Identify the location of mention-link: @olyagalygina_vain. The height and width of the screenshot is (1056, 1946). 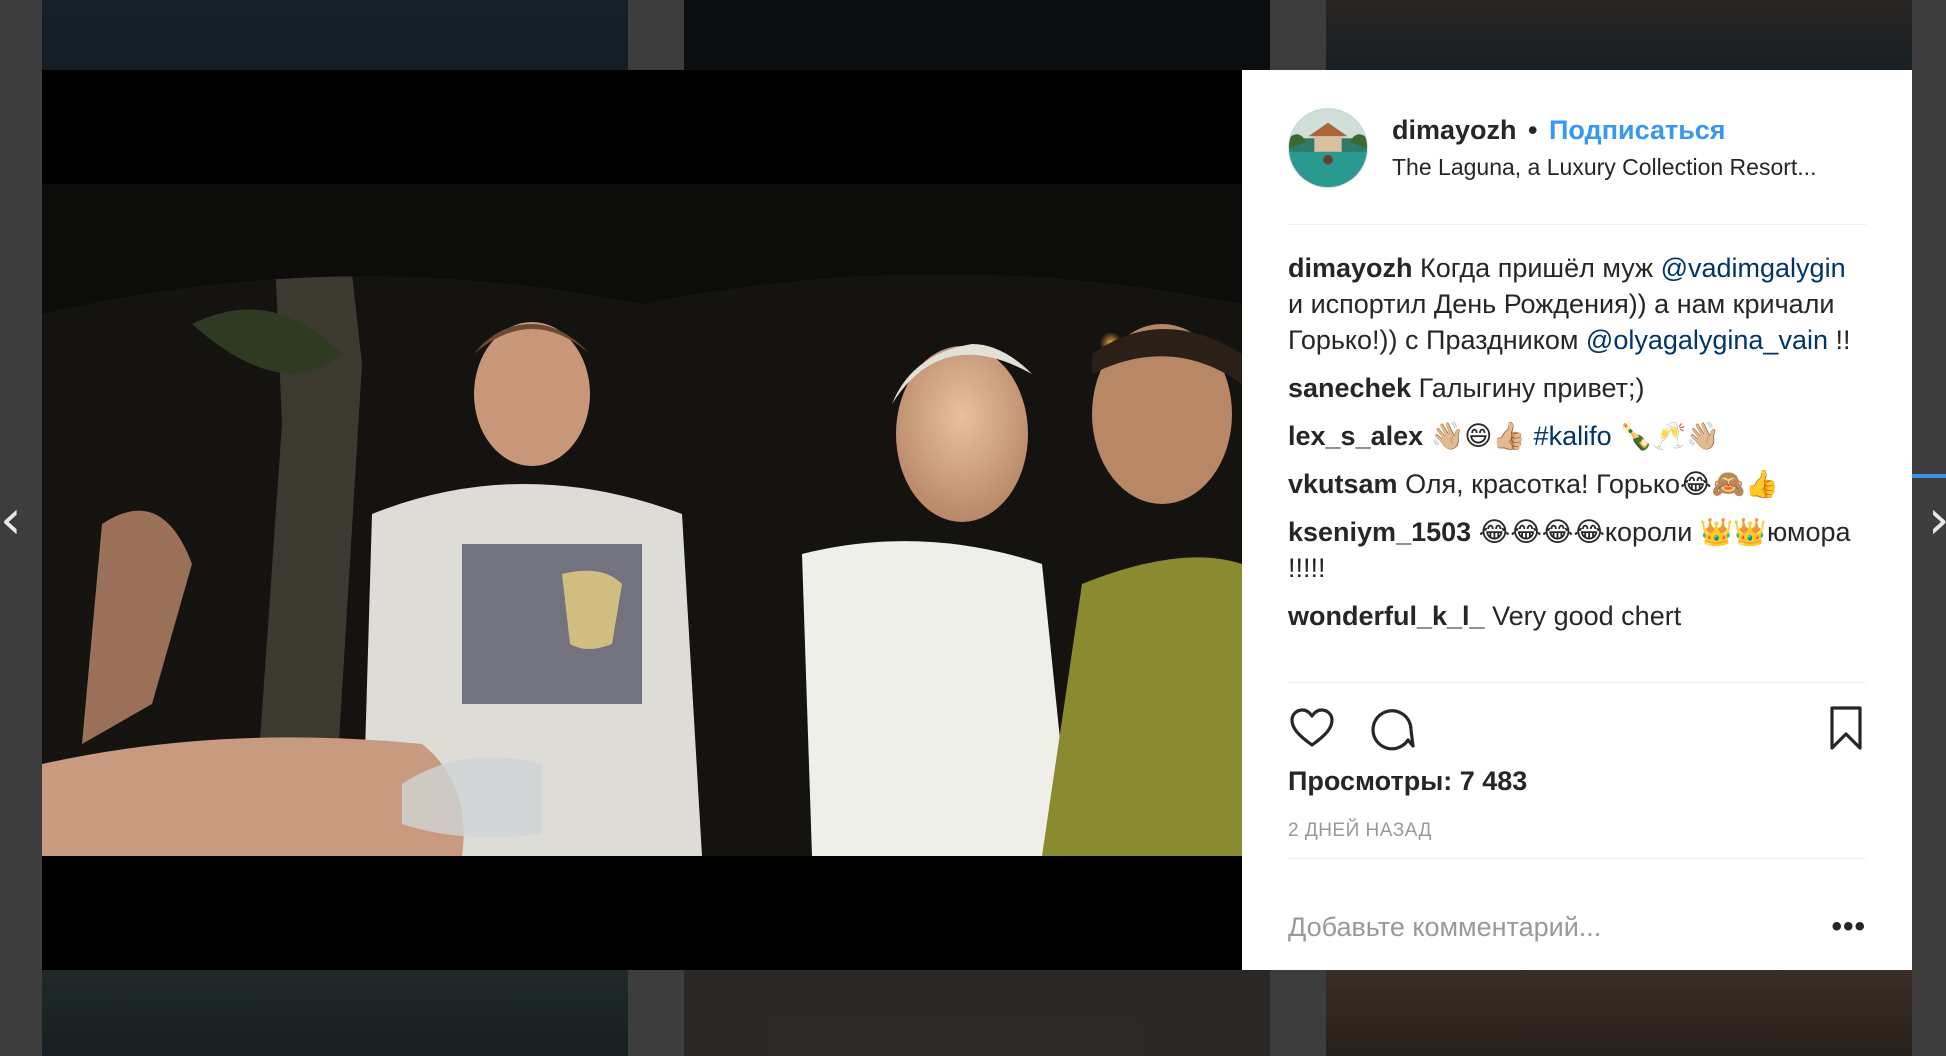
(1707, 340).